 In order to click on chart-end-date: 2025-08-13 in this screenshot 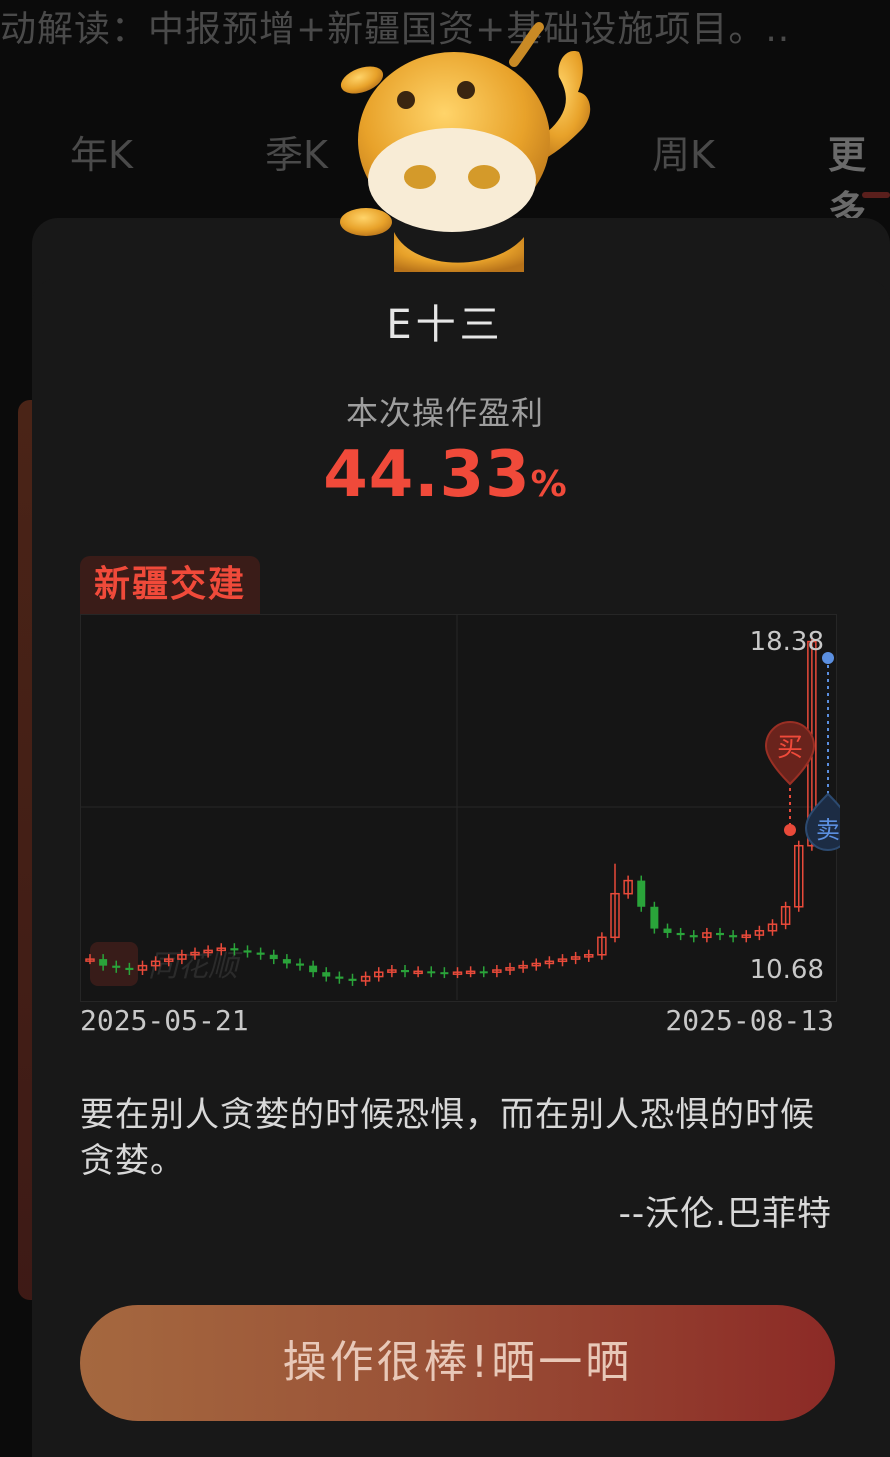, I will do `click(749, 1020)`.